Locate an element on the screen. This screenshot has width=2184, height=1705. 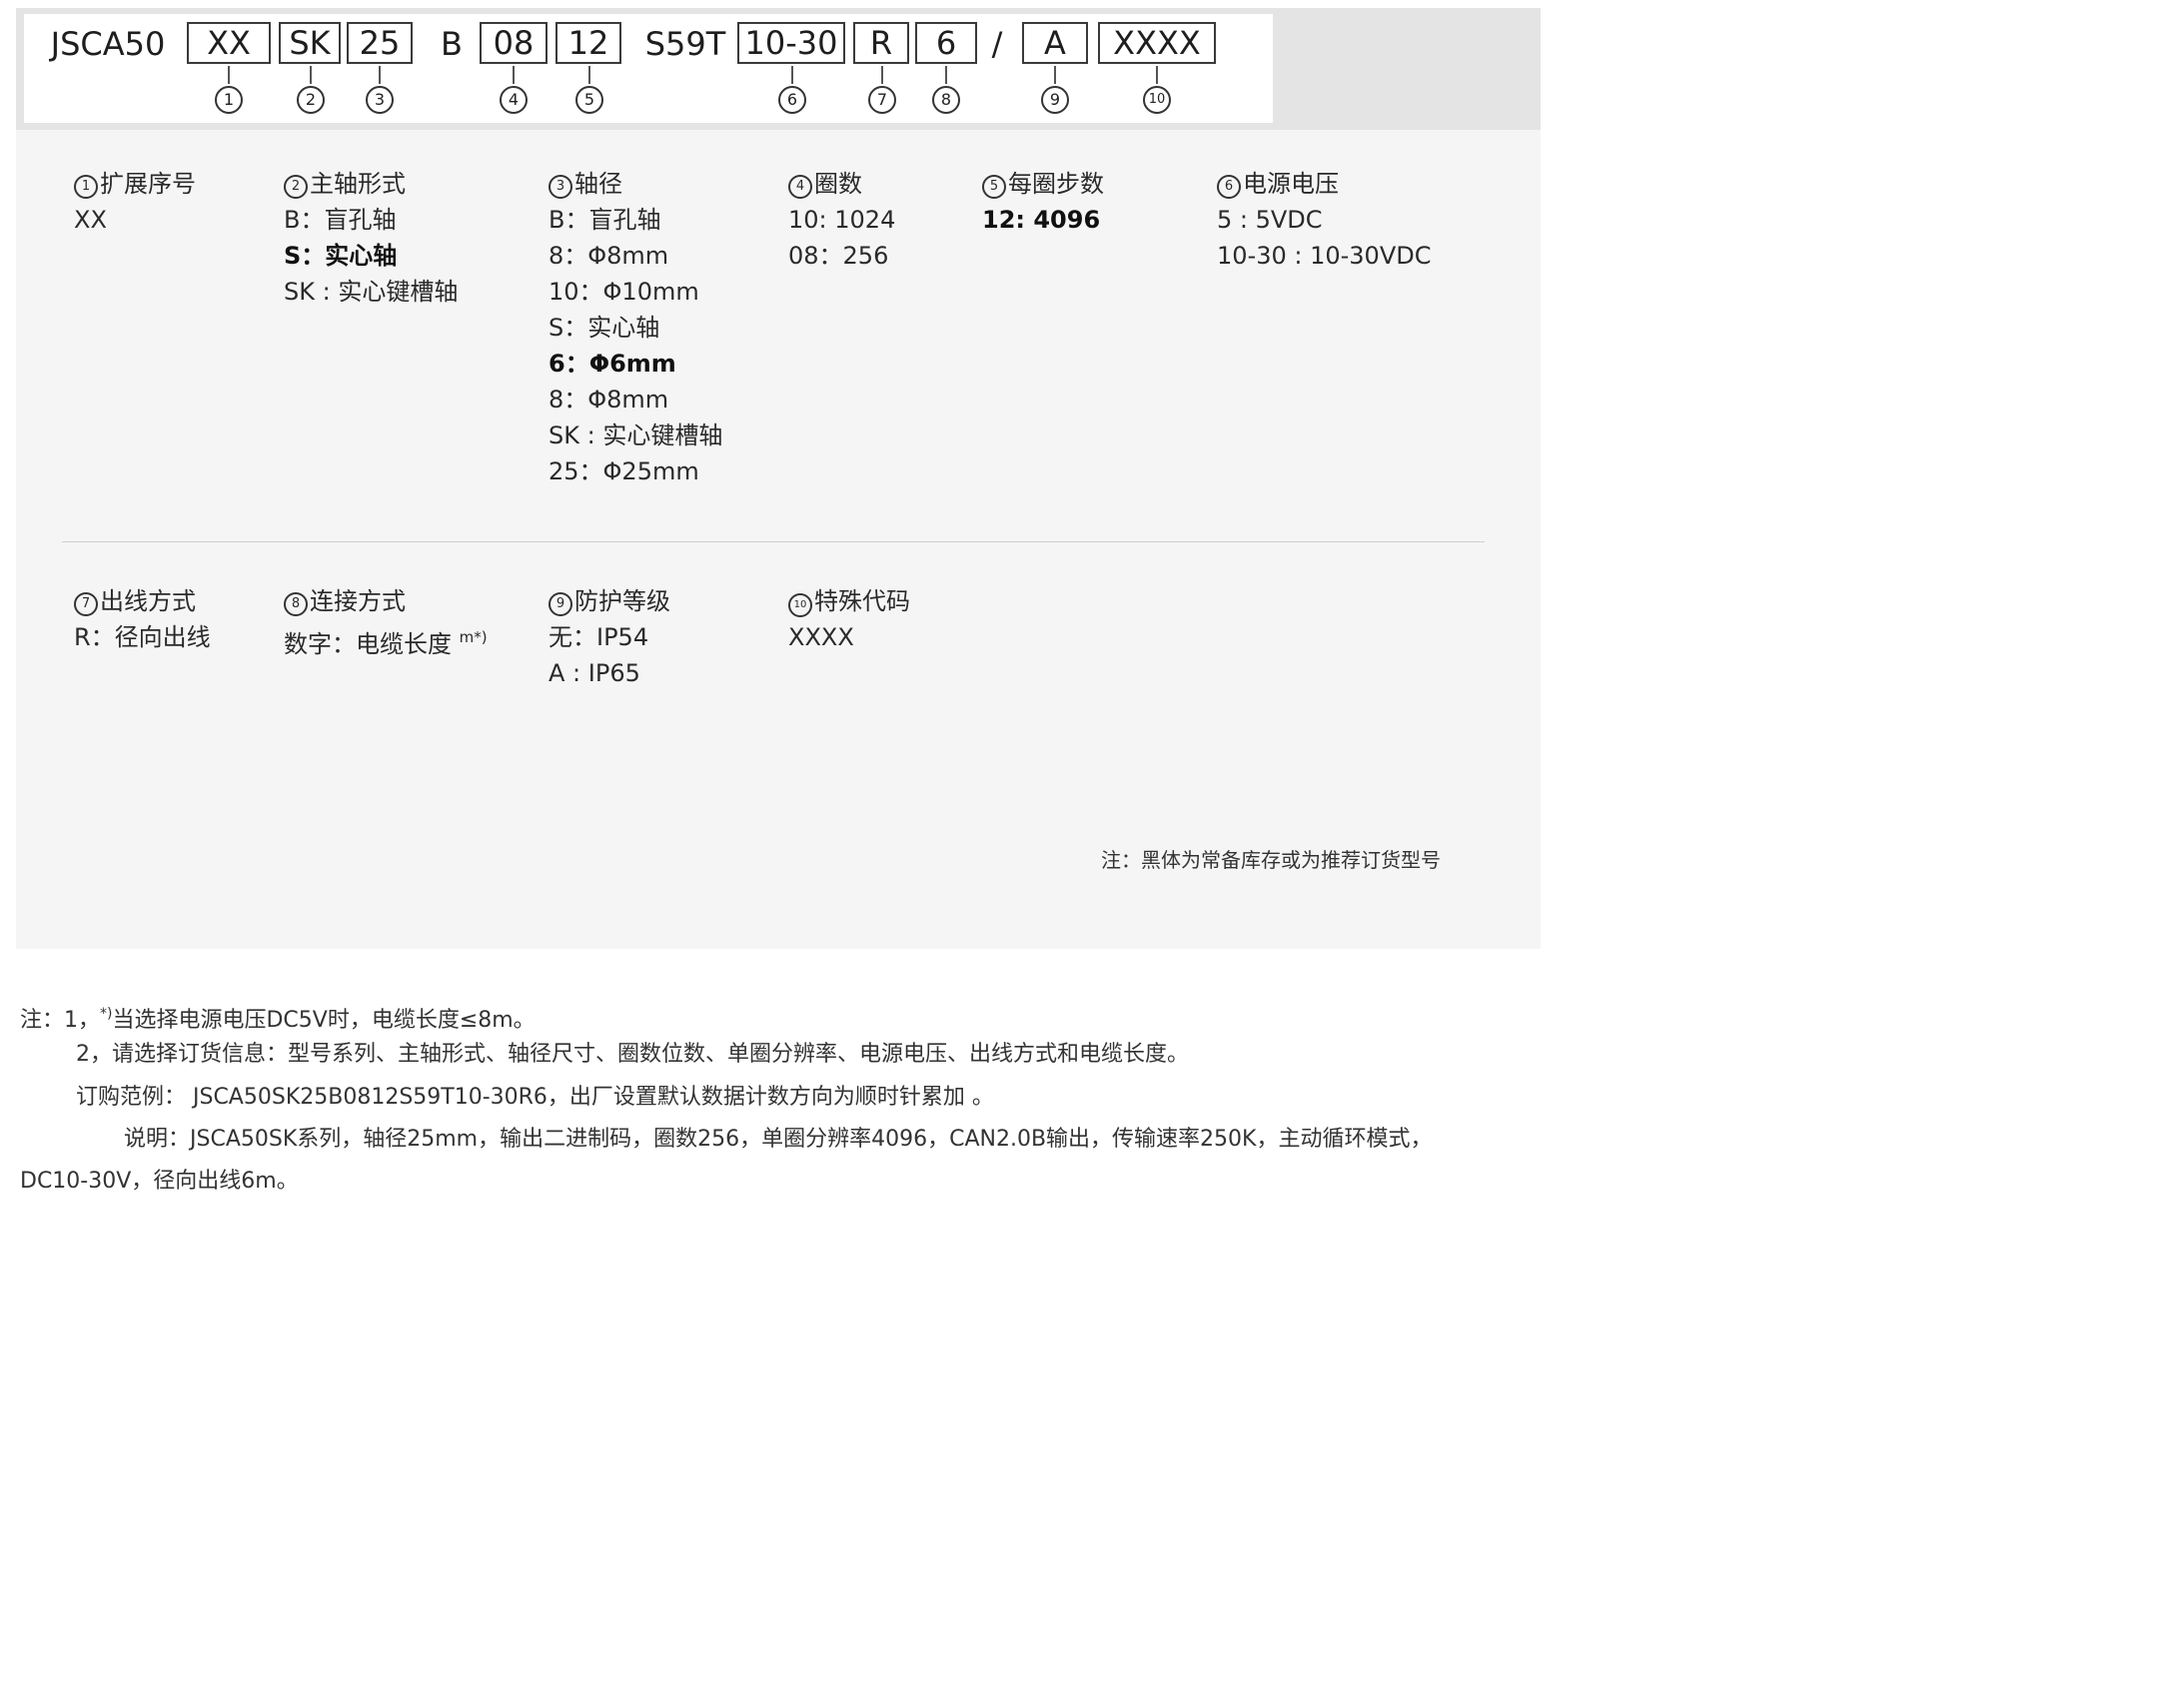
option-value: A : IP65 is located at coordinates (594, 673).